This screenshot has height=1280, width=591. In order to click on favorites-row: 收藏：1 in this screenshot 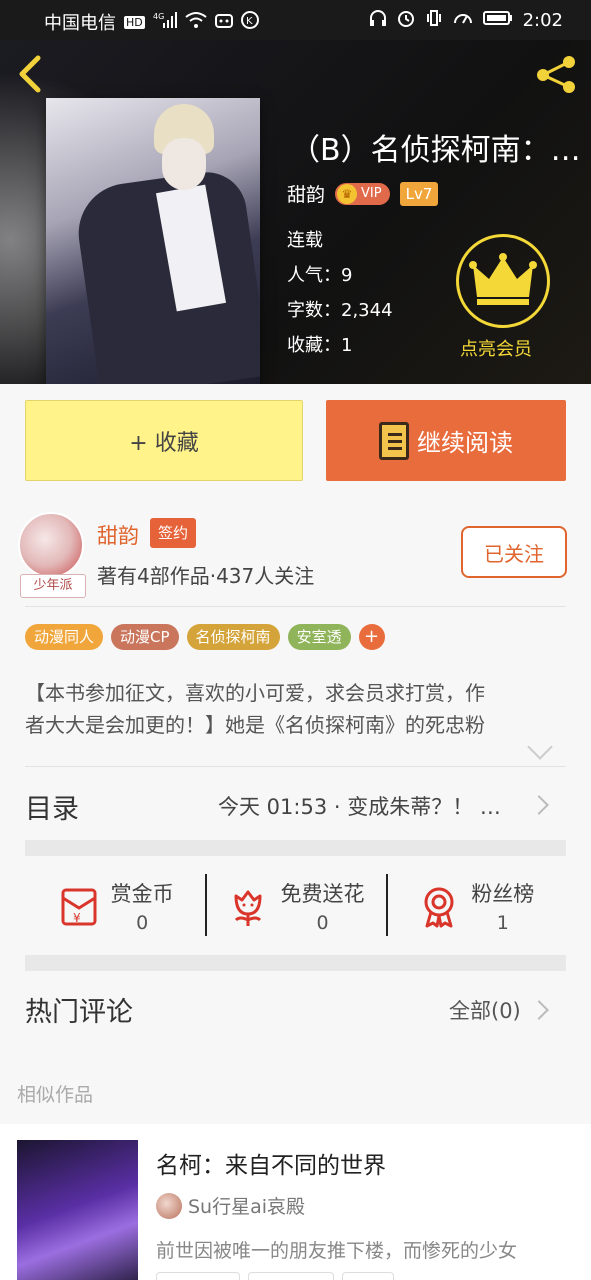, I will do `click(319, 344)`.